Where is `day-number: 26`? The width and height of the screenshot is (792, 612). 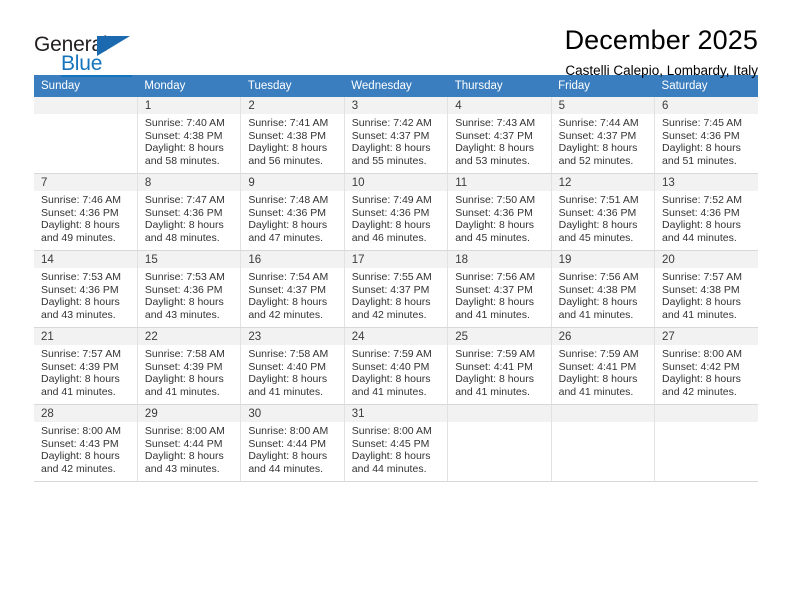 day-number: 26 is located at coordinates (603, 336).